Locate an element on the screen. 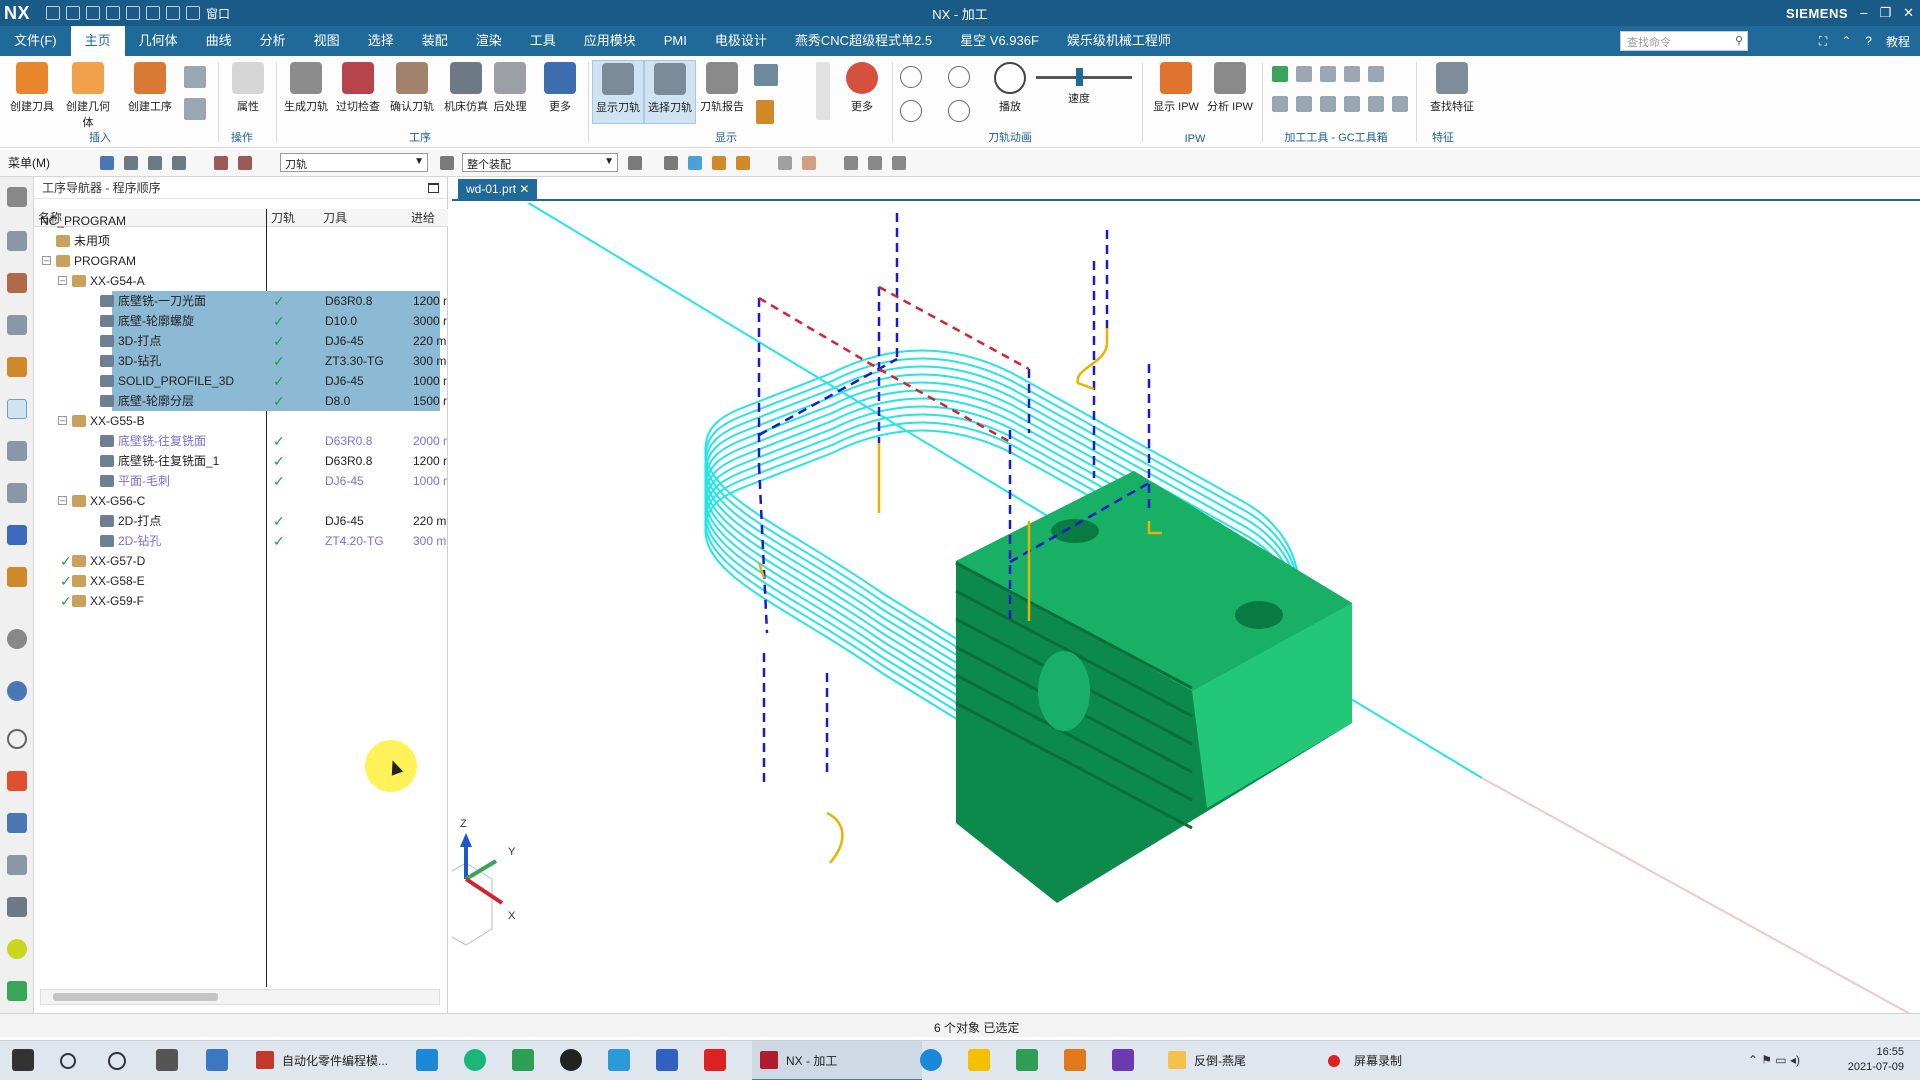 This screenshot has width=1920, height=1080. view3-icon is located at coordinates (899, 163).